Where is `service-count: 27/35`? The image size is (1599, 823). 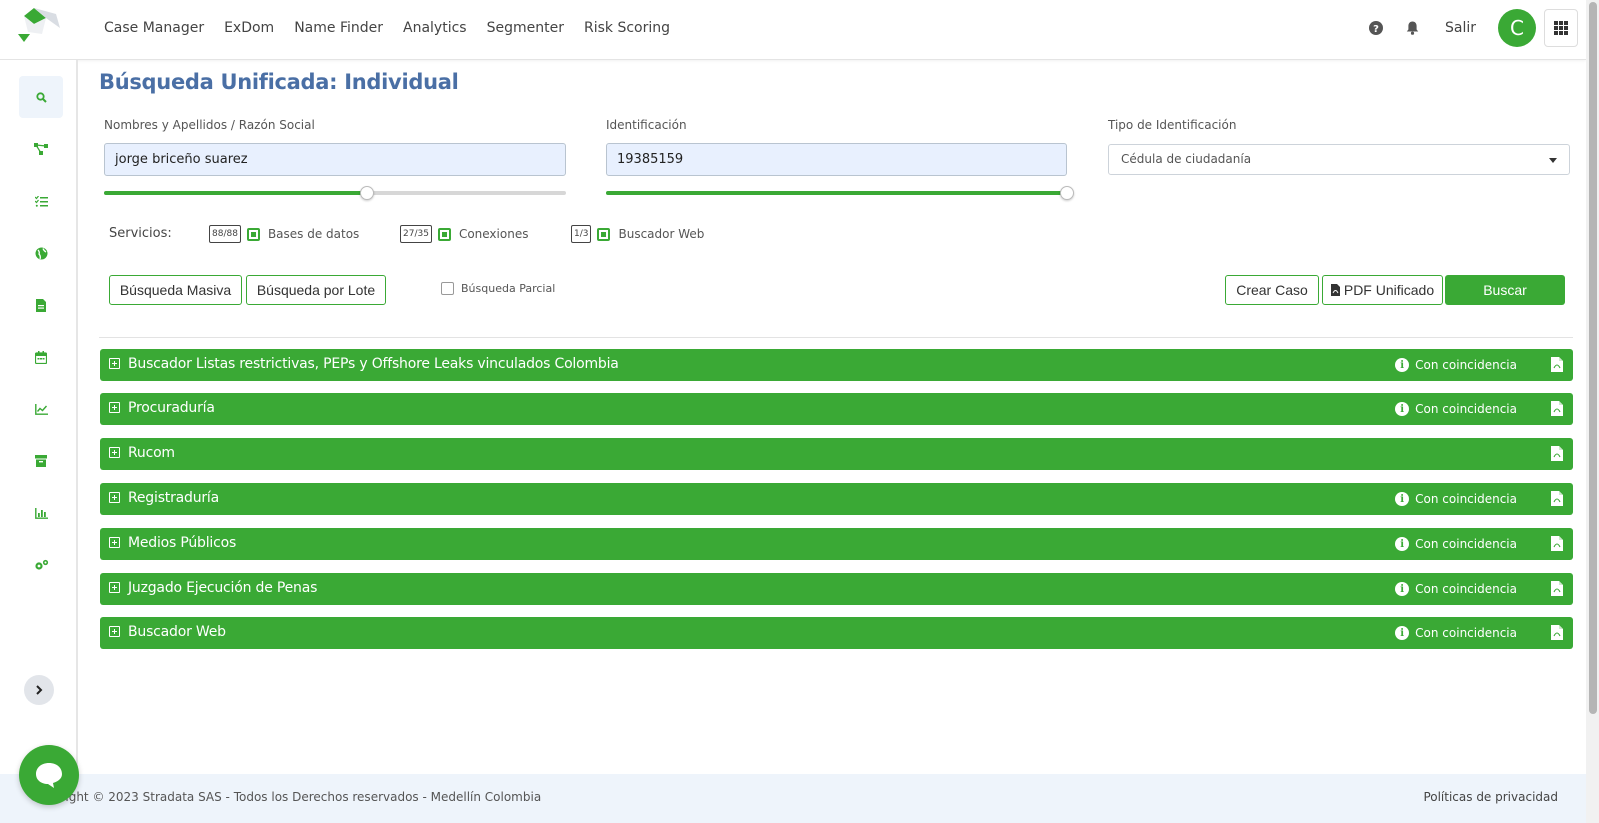 service-count: 27/35 is located at coordinates (416, 234).